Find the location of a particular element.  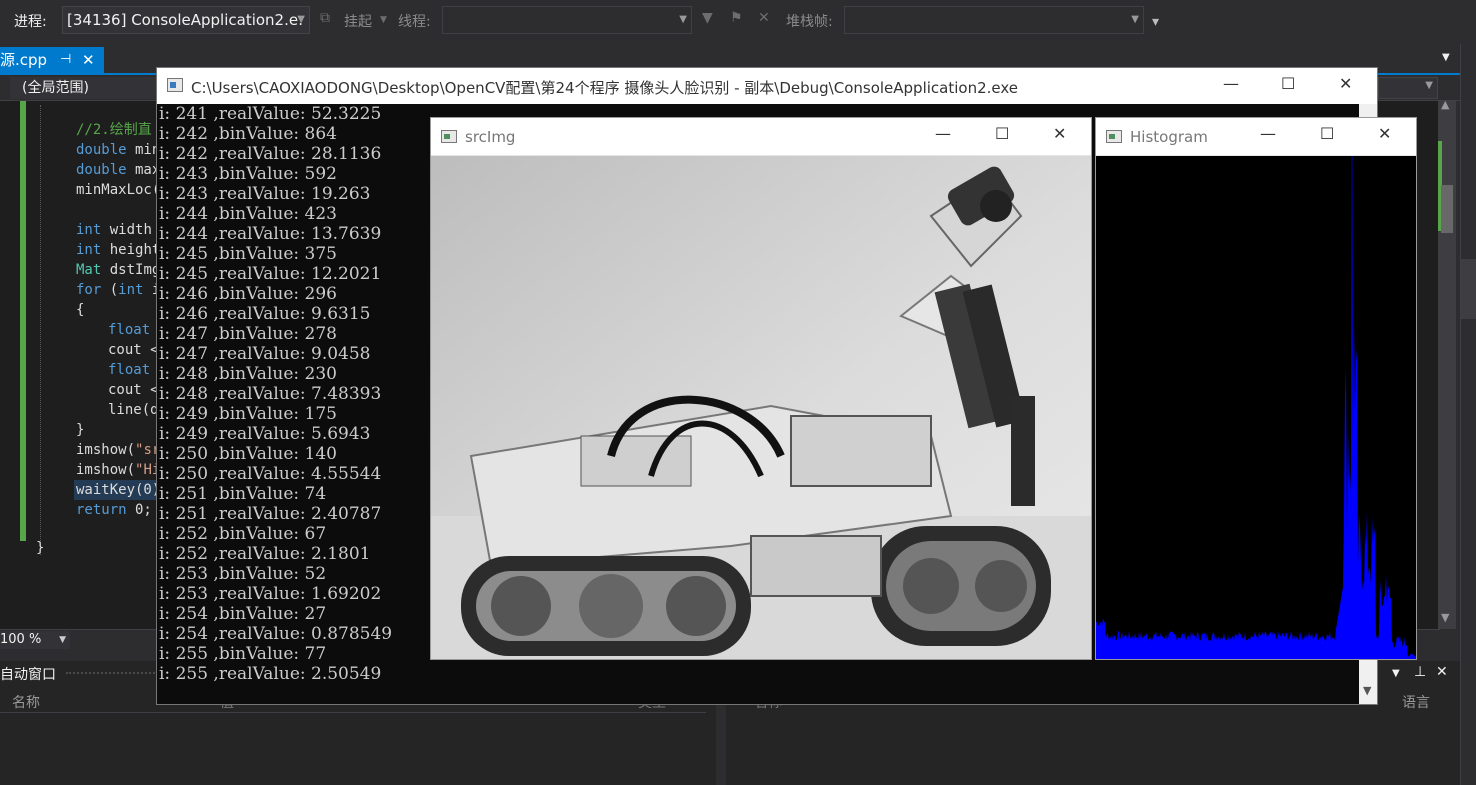

outline-guide is located at coordinates (40, 330).